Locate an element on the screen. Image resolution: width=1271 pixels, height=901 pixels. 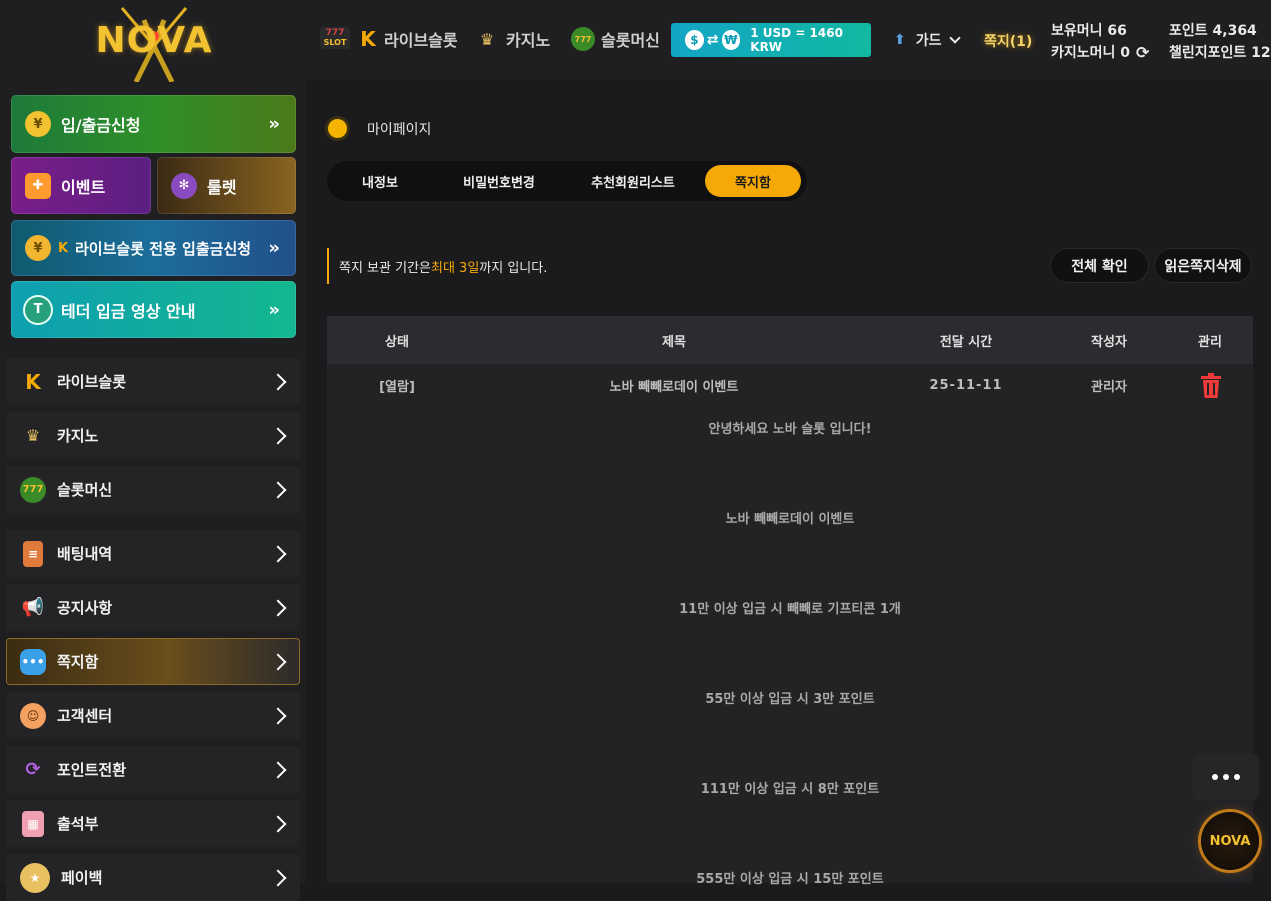
sidebar-item-label: 카지노 is located at coordinates (78, 436).